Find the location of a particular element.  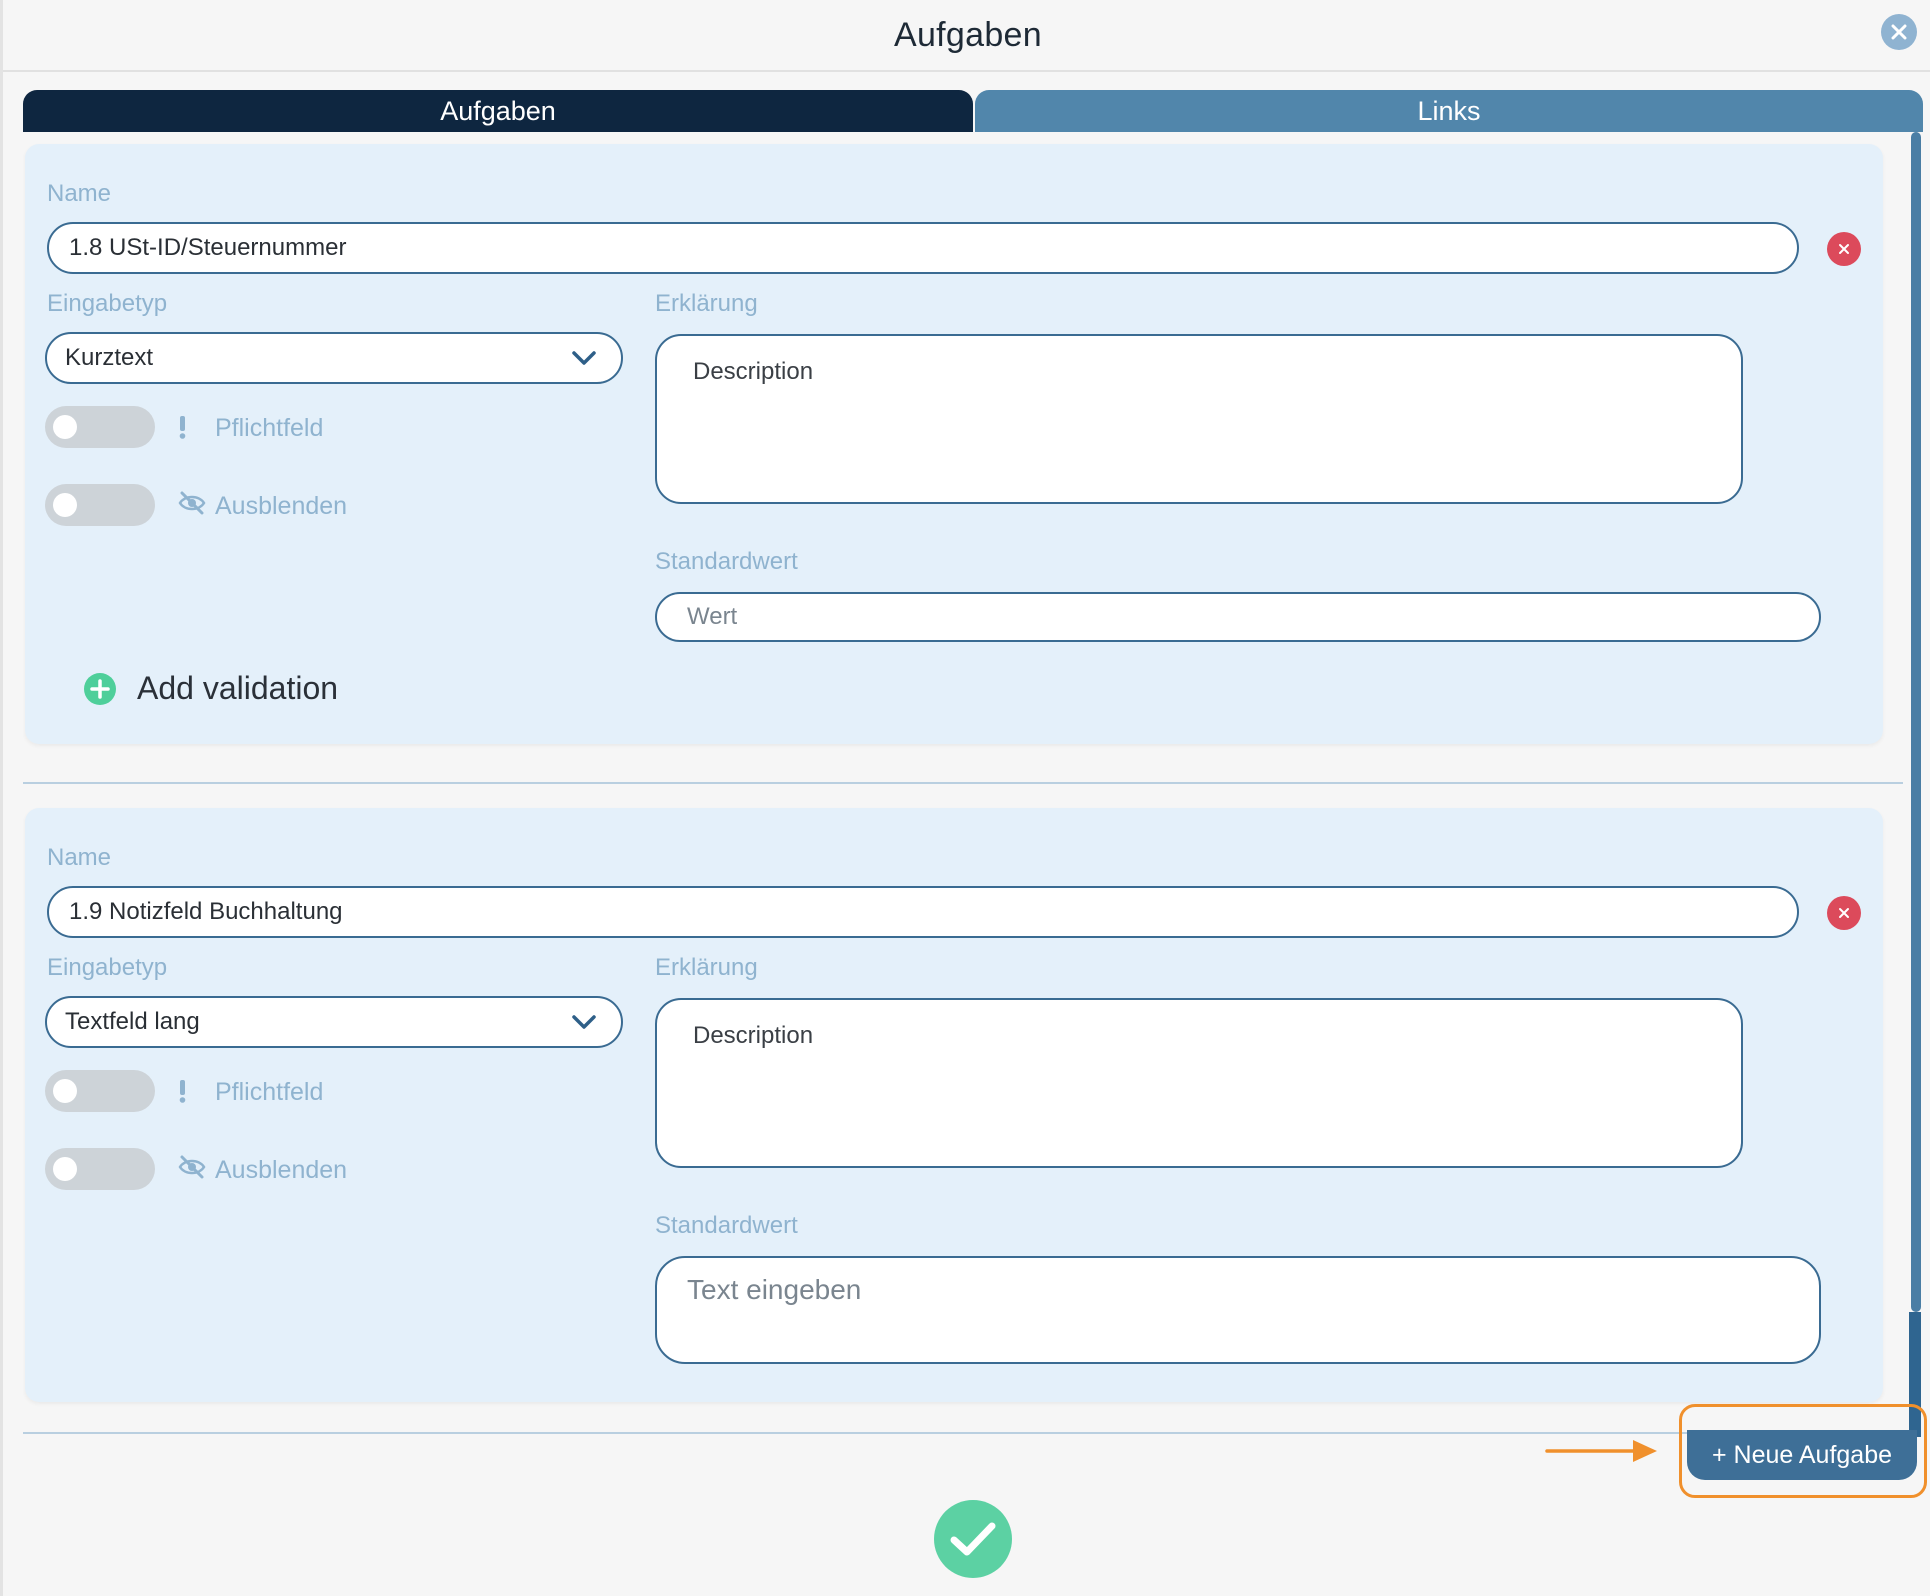

add-validation-button: Add validation is located at coordinates (210, 688).